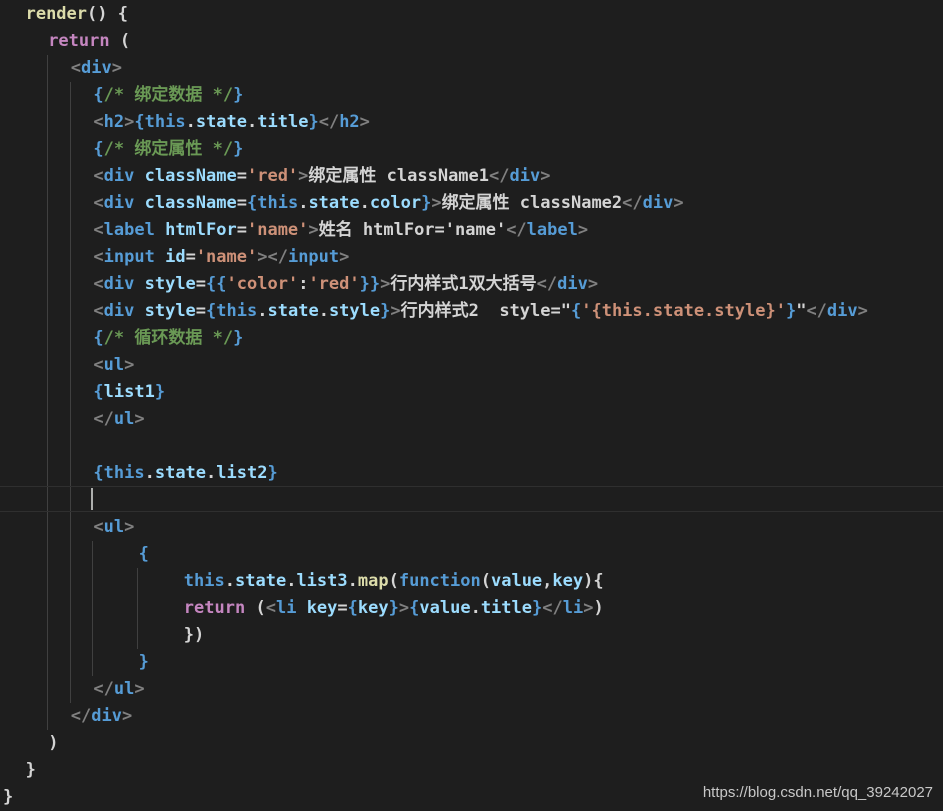 The height and width of the screenshot is (811, 943). I want to click on code-token: style, so click(170, 284).